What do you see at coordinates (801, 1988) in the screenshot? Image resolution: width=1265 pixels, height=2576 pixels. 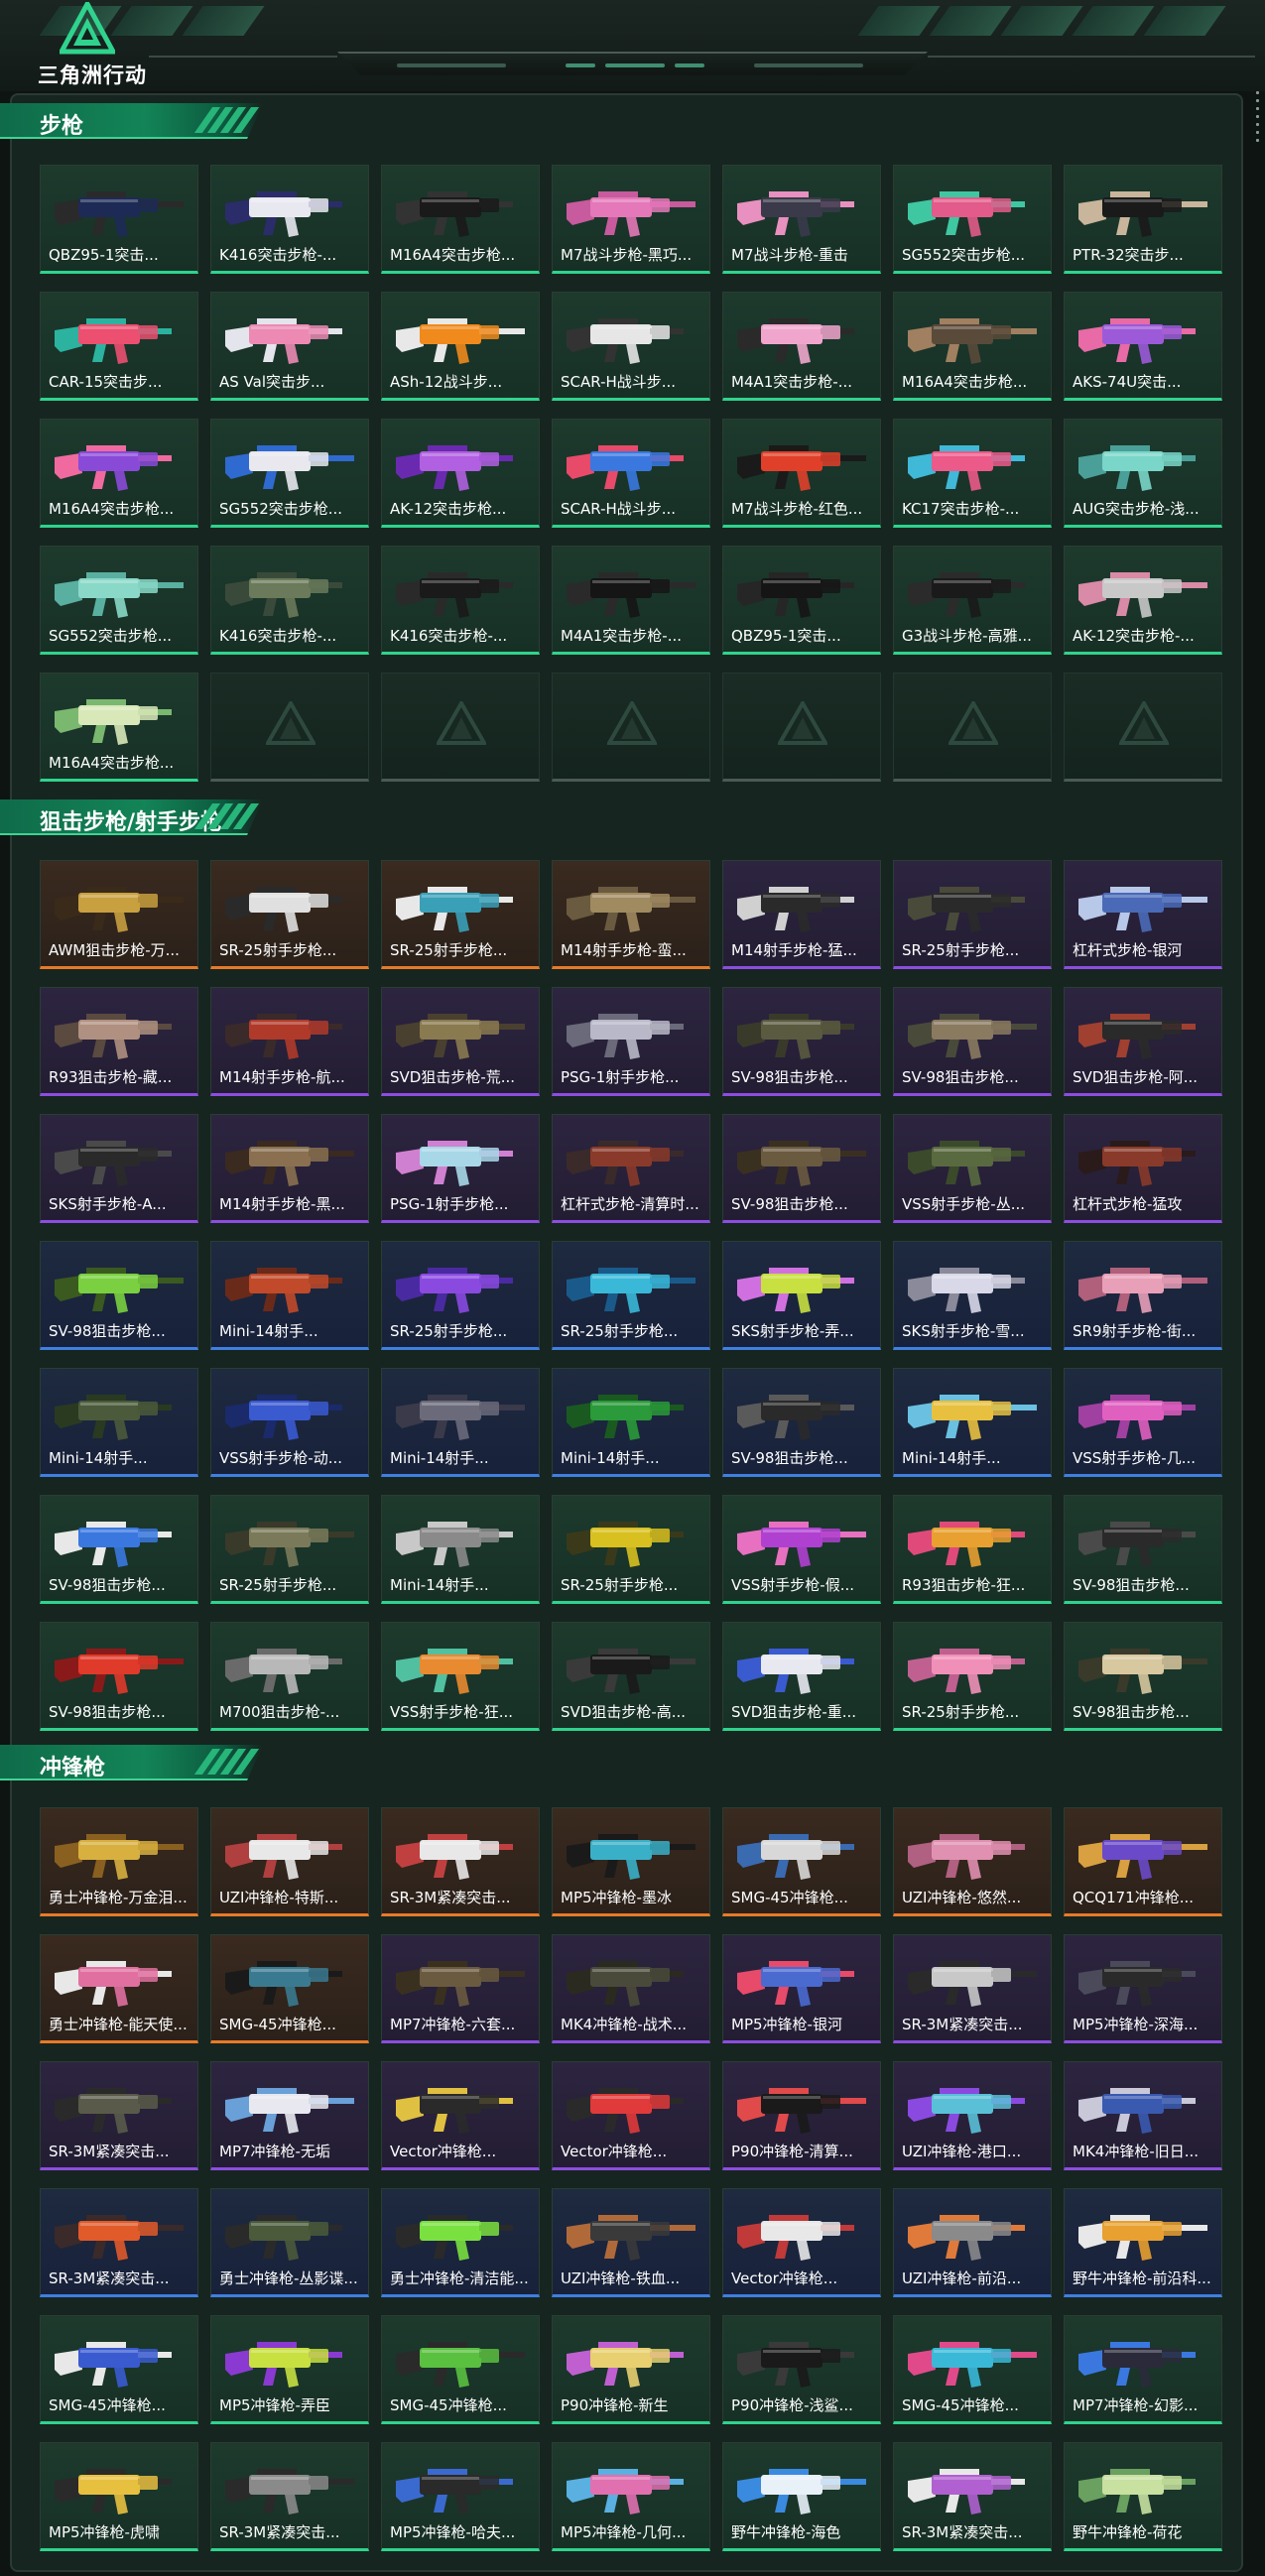 I see `weapon-skin-card: MP5冲锋枪-银河` at bounding box center [801, 1988].